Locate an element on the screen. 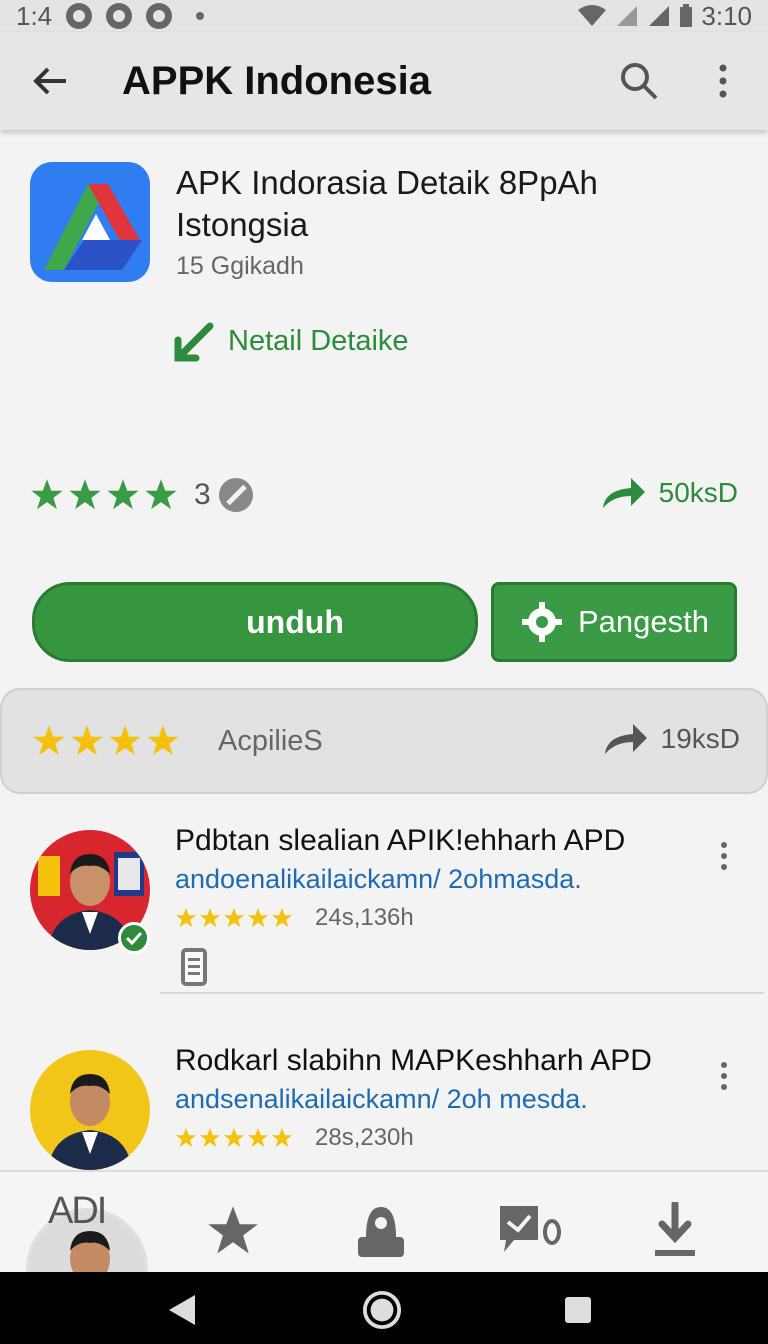 The height and width of the screenshot is (1344, 768). avatar is located at coordinates (90, 1110).